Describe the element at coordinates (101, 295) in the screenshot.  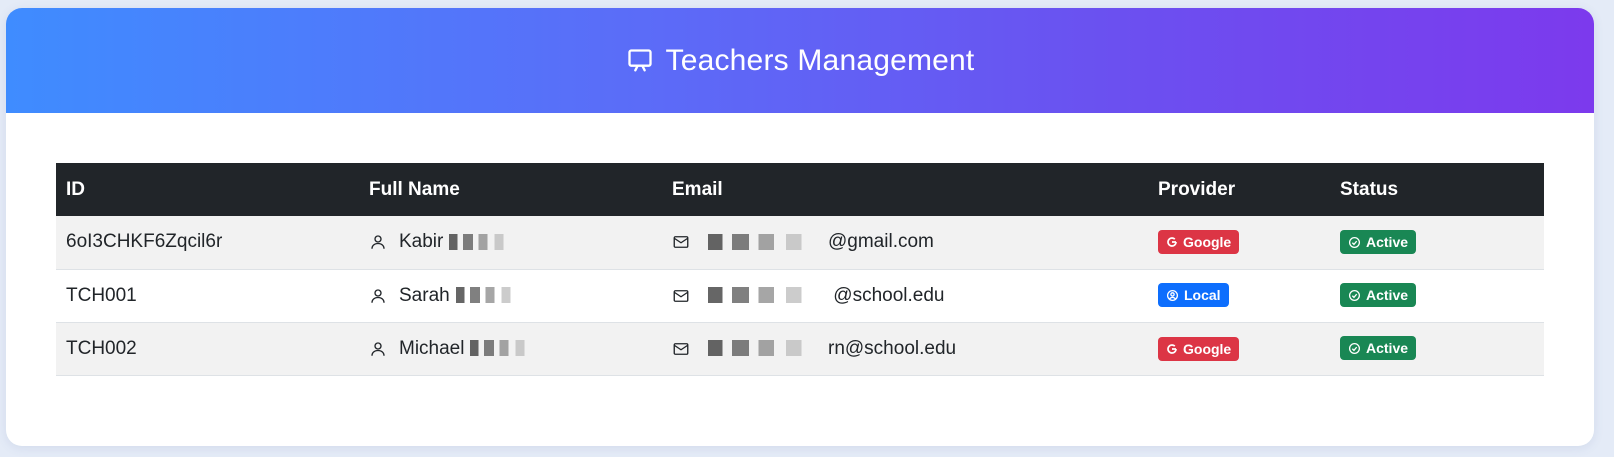
I see `teacher-id: TCH001` at that location.